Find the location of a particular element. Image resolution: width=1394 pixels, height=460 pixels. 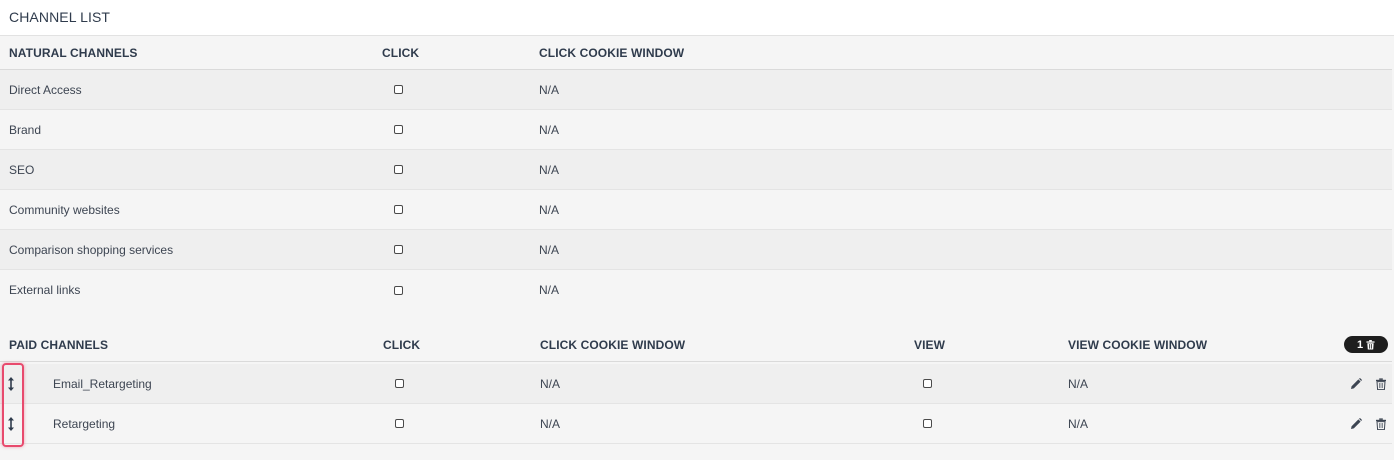

view-cookie-window-header: VIEW COOKIE WINDOW is located at coordinates (1138, 344).